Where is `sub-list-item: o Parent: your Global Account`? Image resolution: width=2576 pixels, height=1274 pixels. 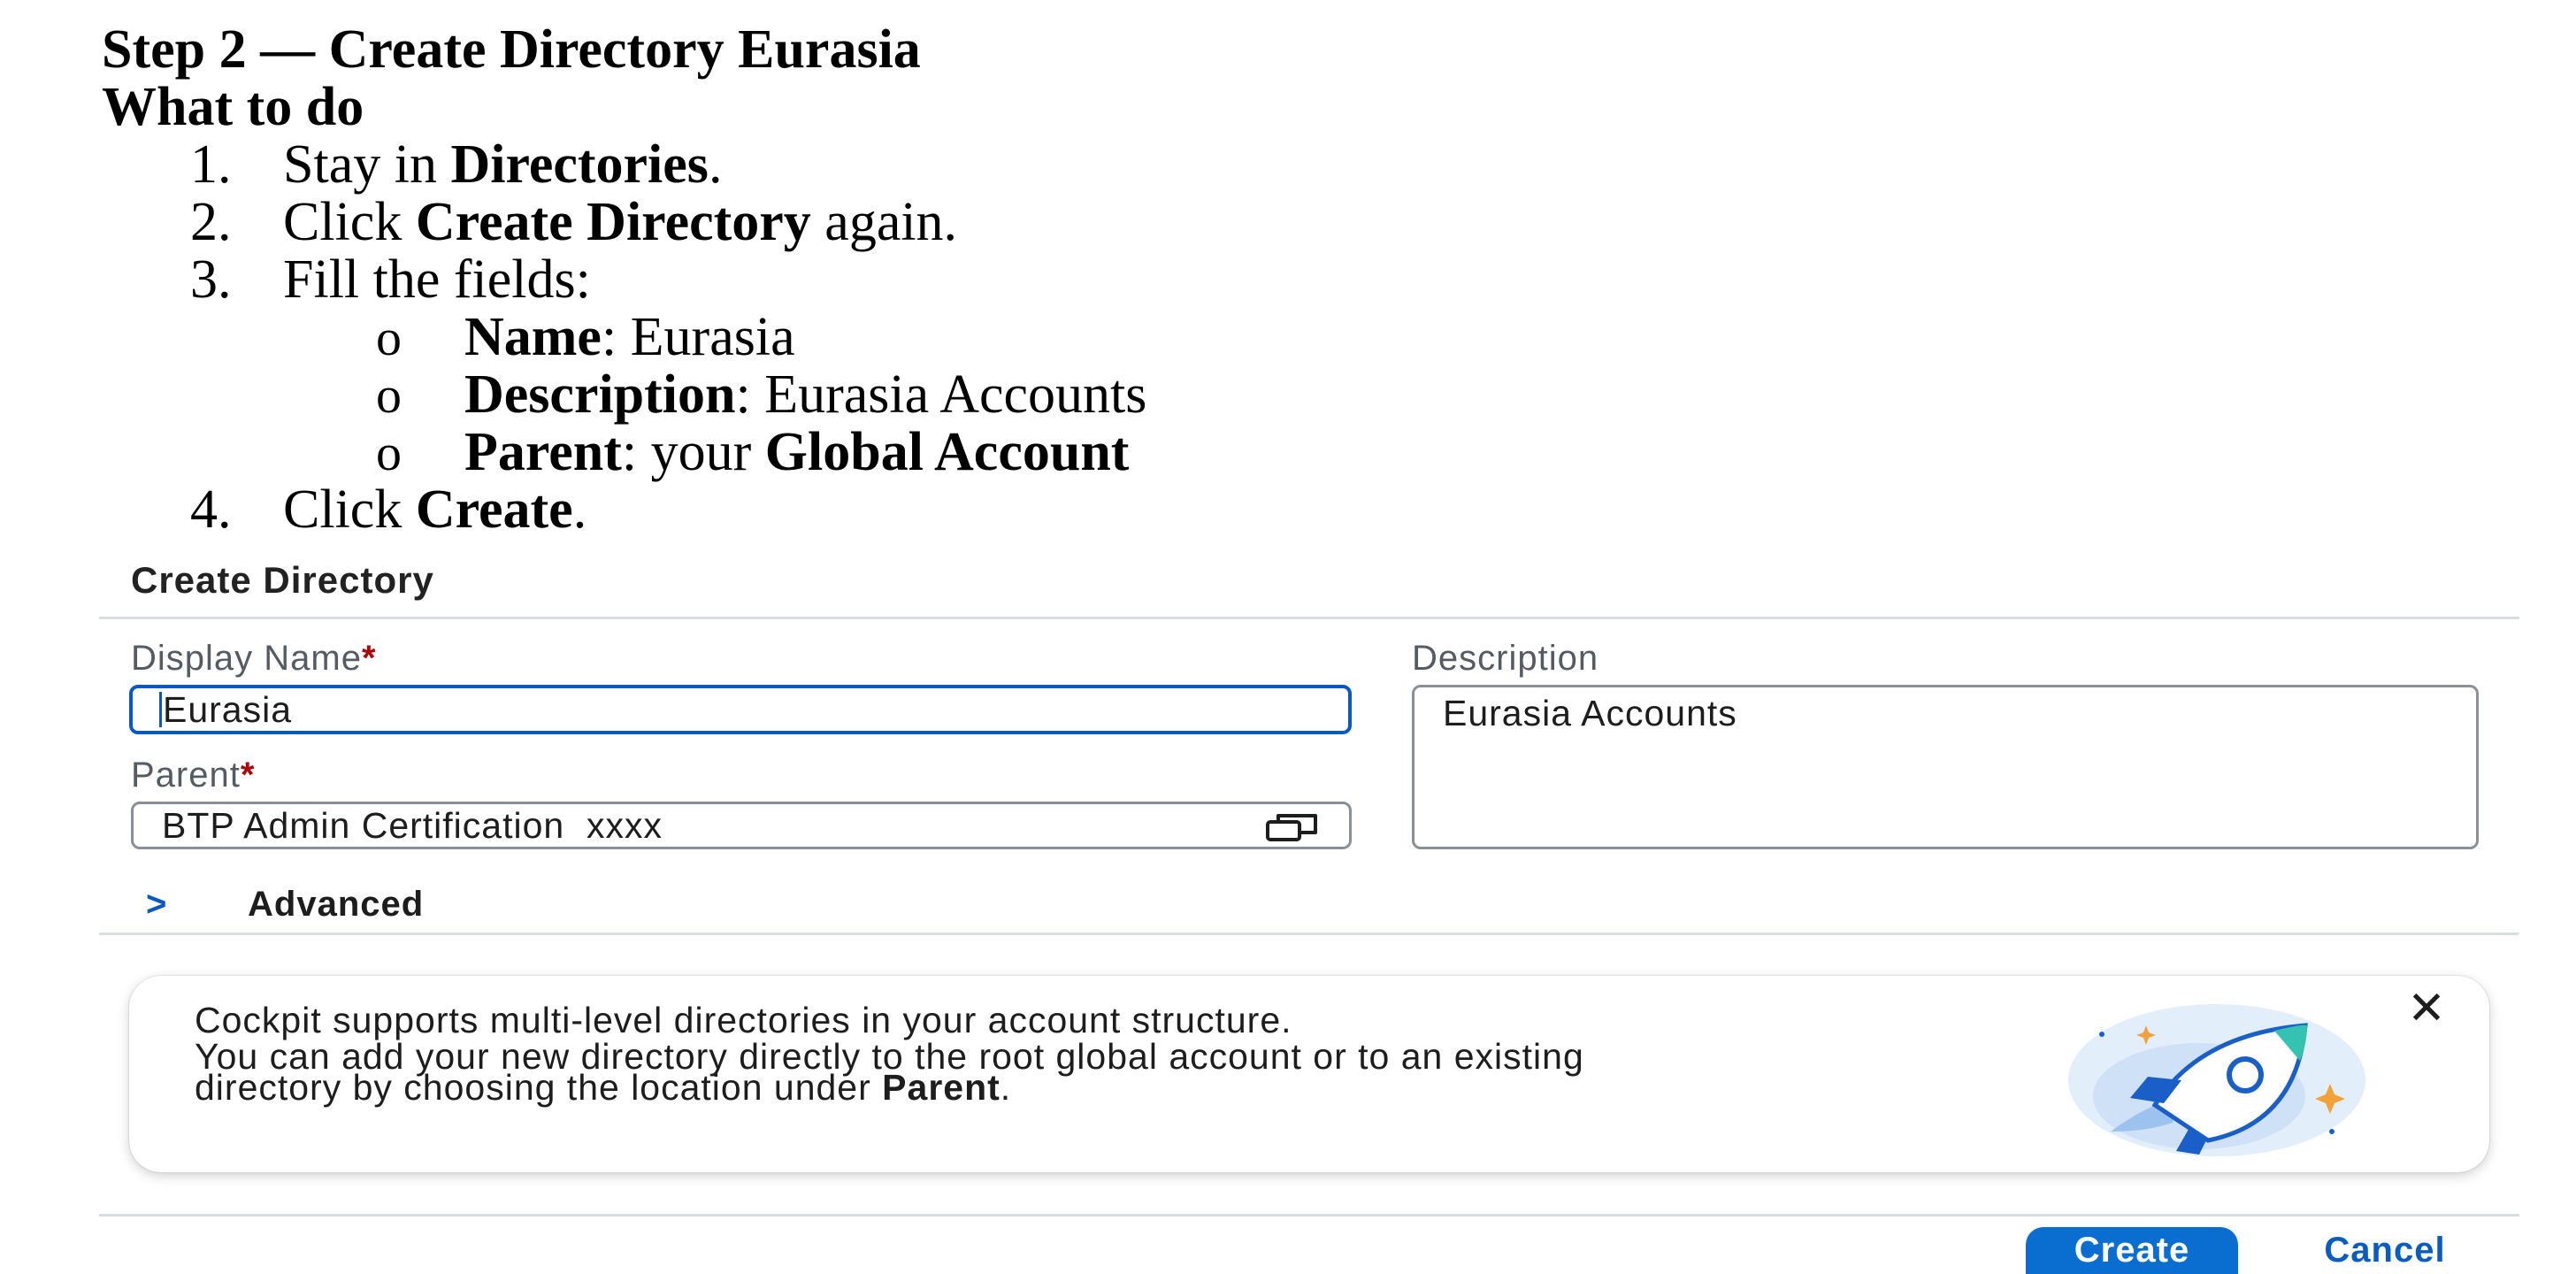
sub-list-item: o Parent: your Global Account is located at coordinates (624, 452).